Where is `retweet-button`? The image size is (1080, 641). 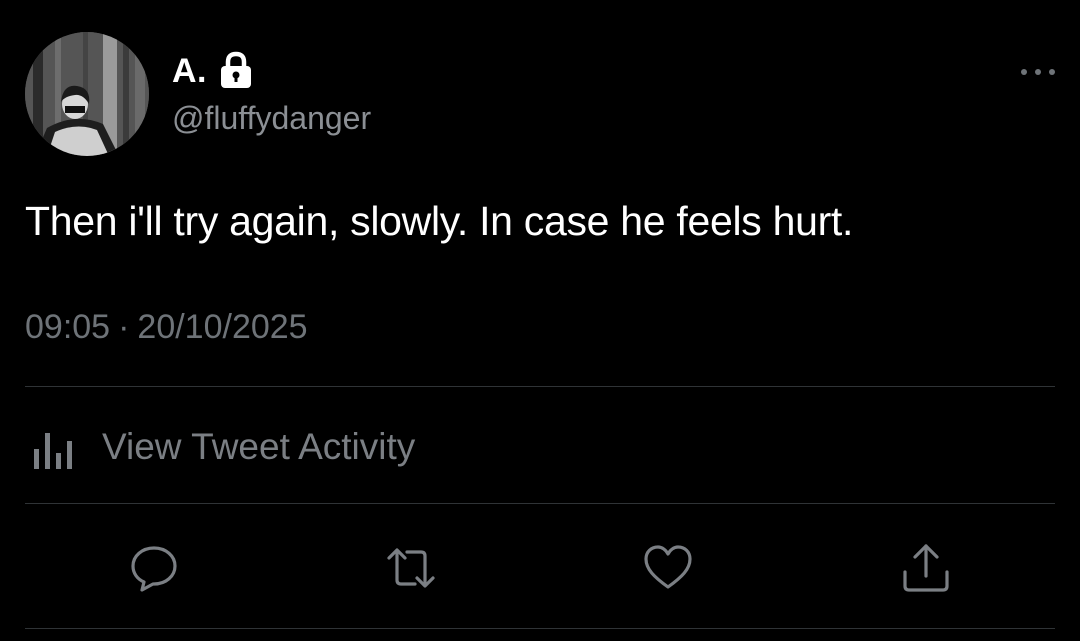
retweet-button is located at coordinates (411, 568).